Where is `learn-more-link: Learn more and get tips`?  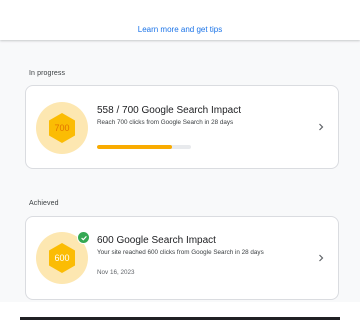 learn-more-link: Learn more and get tips is located at coordinates (180, 30).